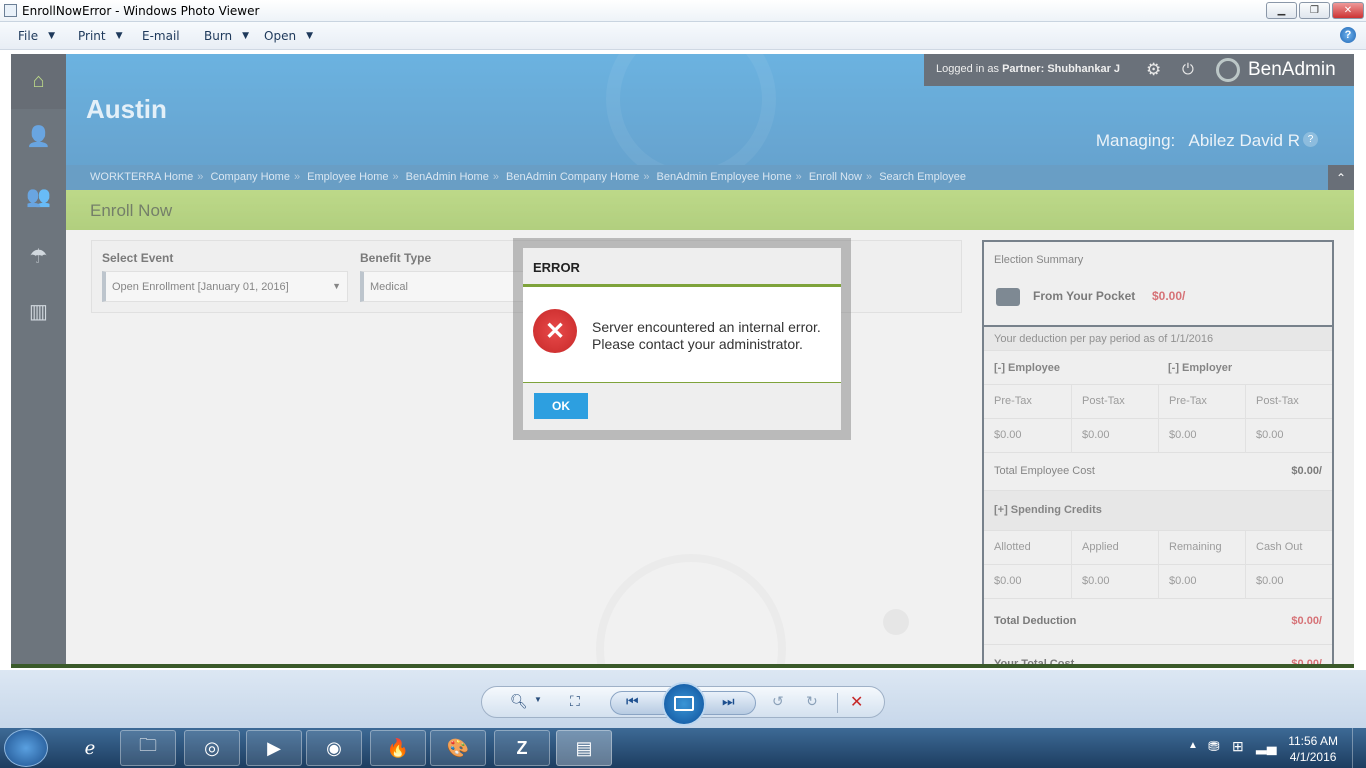 This screenshot has height=768, width=1366. I want to click on error-icon: ✕, so click(555, 331).